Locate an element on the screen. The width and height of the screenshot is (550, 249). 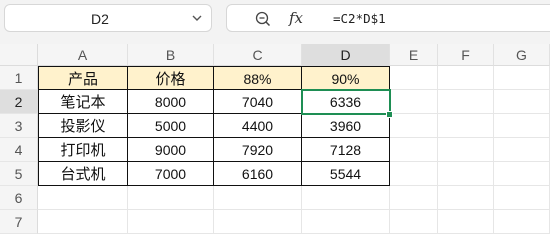
cell-f5 is located at coordinates (466, 174).